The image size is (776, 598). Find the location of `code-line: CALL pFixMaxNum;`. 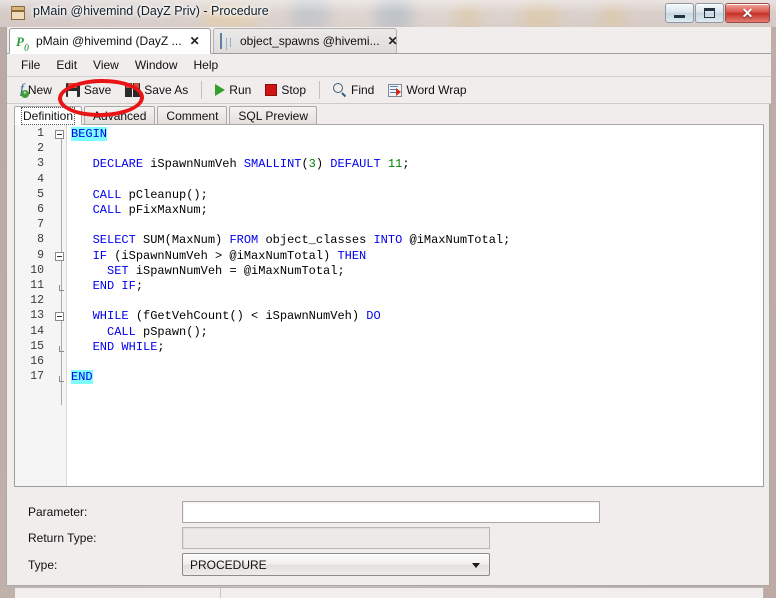

code-line: CALL pFixMaxNum; is located at coordinates (150, 210).